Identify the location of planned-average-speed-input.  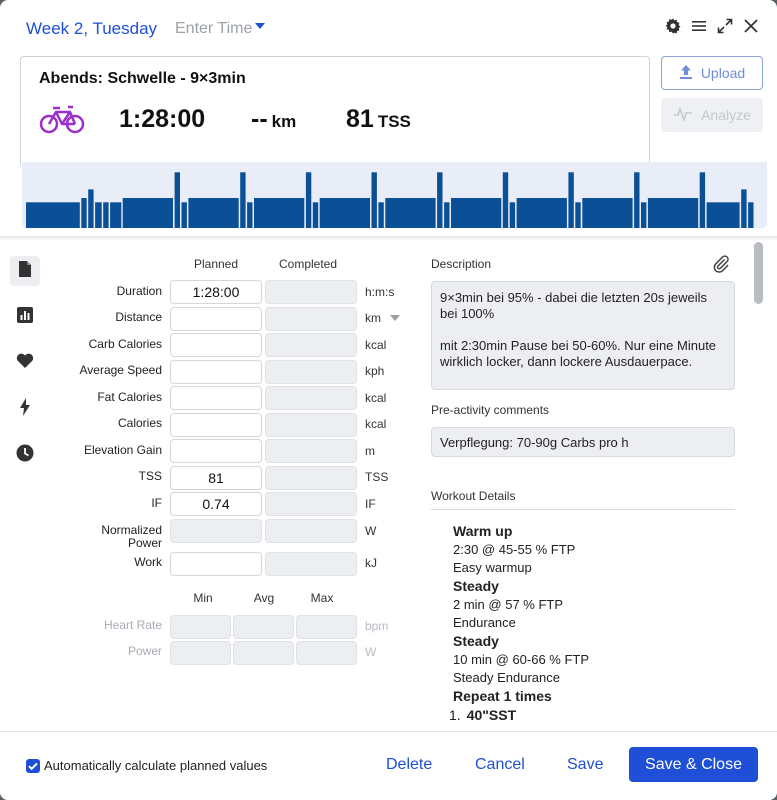
(216, 372).